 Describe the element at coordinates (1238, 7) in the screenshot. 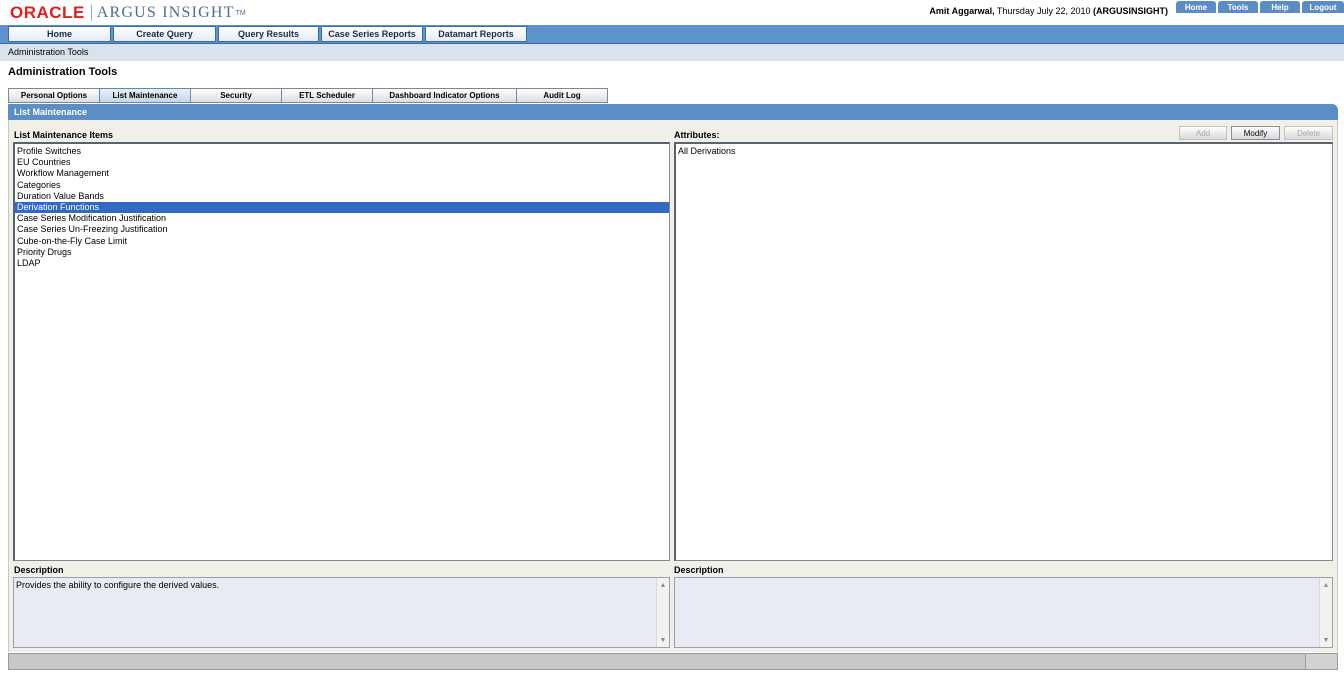

I see `top-link-tools: Tools` at that location.